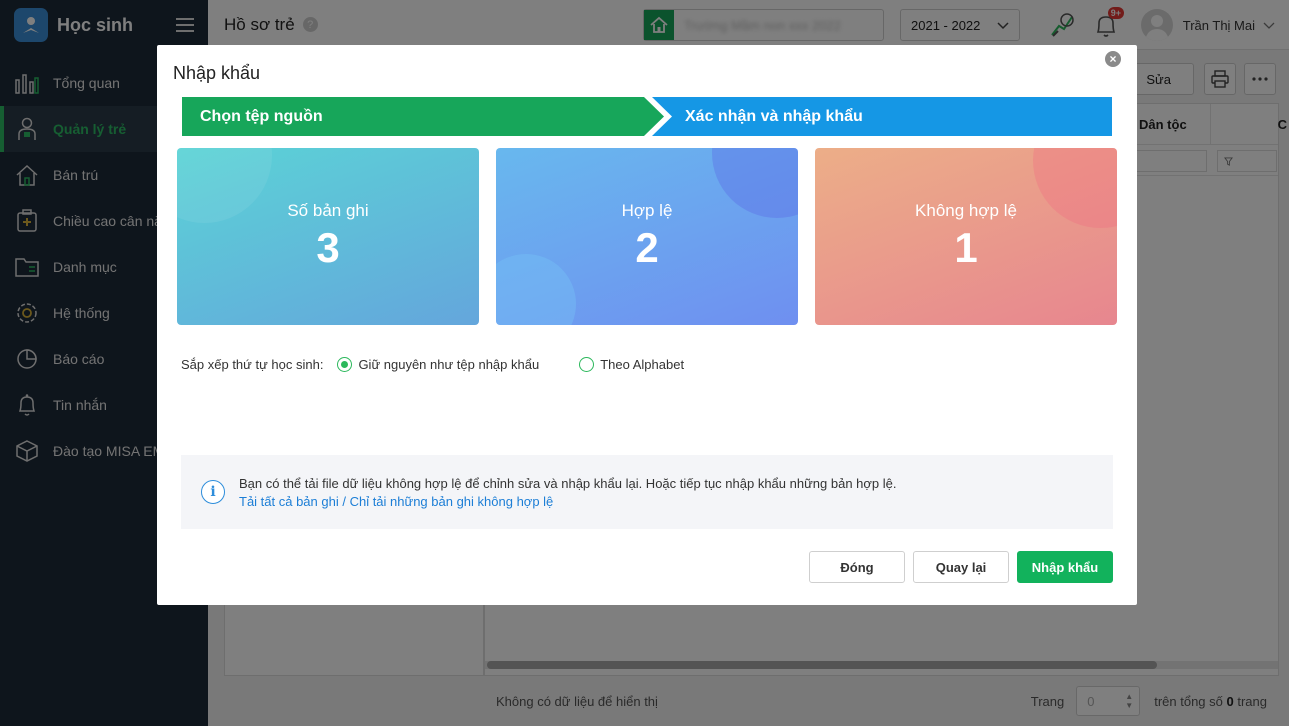 The width and height of the screenshot is (1289, 726). What do you see at coordinates (452, 501) in the screenshot?
I see `download-invalid-link: Chỉ tải những bản ghi không hợp lệ` at bounding box center [452, 501].